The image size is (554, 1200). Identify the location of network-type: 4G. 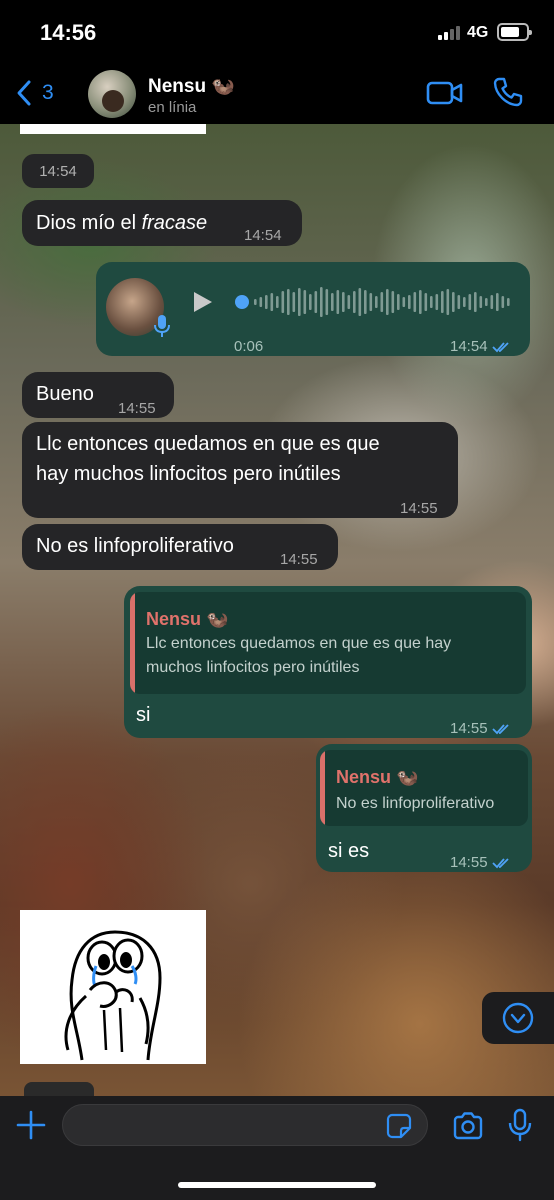
(478, 32).